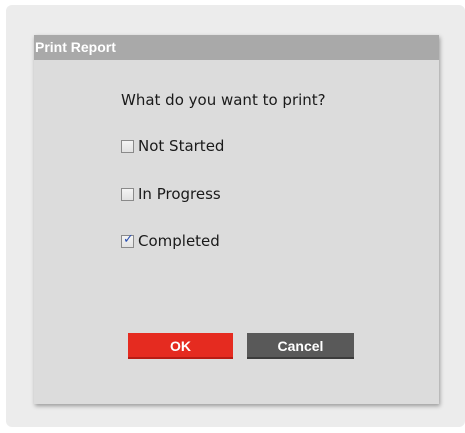 The height and width of the screenshot is (433, 465). I want to click on option-not-started: Not Started, so click(172, 146).